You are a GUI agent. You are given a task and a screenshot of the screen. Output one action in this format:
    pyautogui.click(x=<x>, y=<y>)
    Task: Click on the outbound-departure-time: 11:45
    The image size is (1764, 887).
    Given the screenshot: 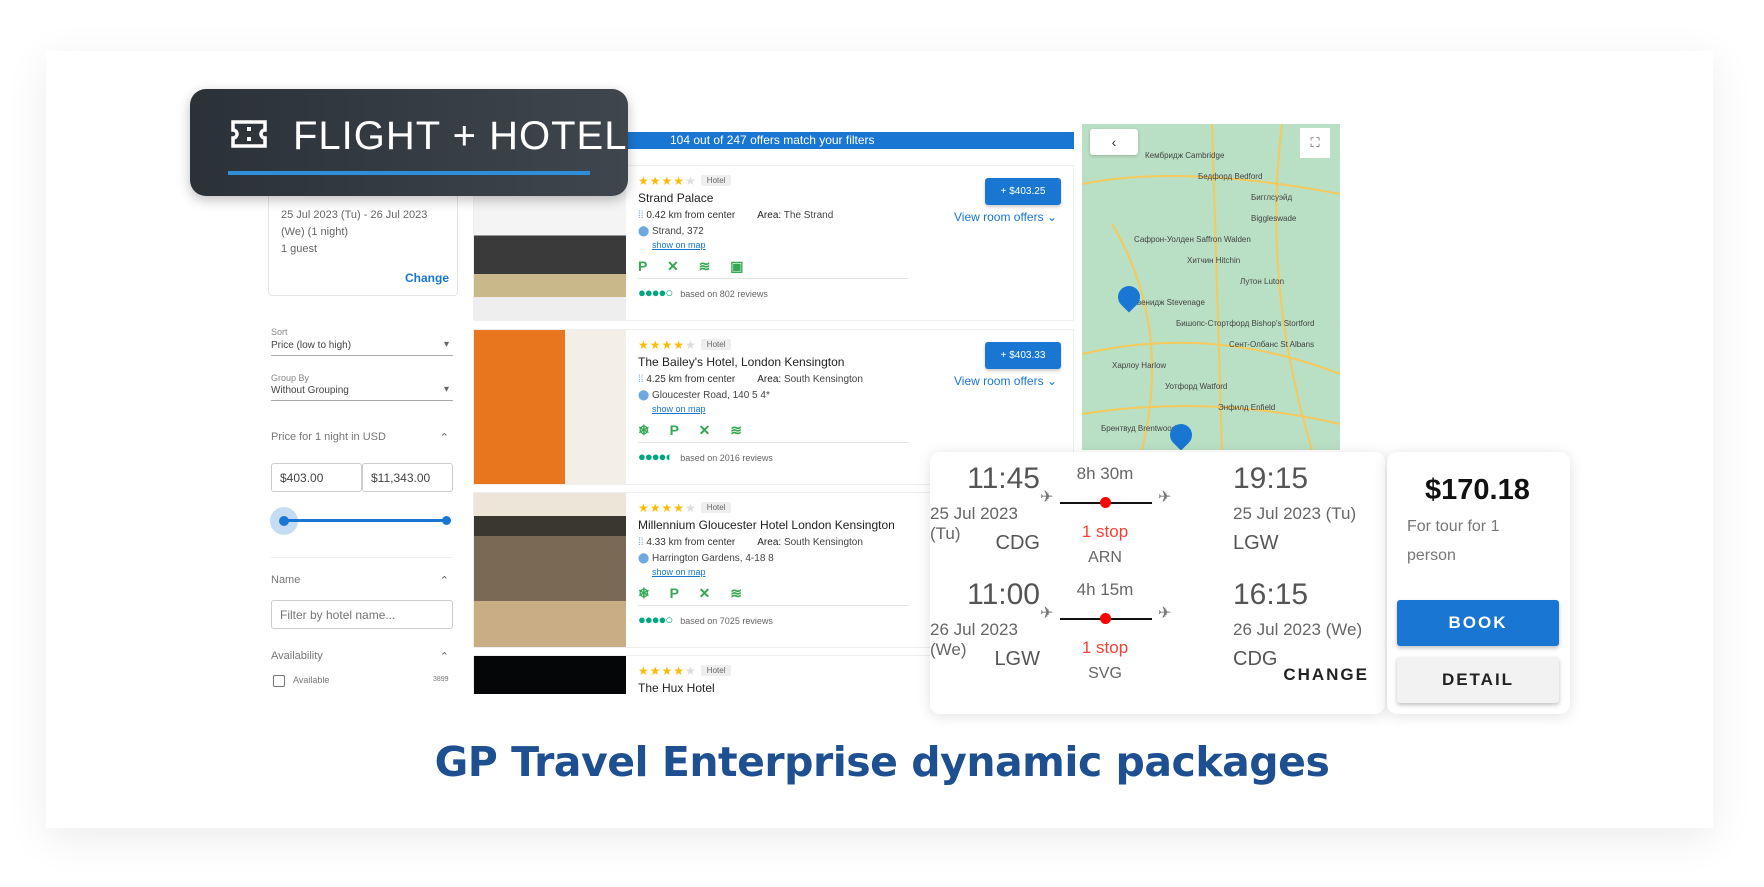 What is the action you would take?
    pyautogui.click(x=1003, y=478)
    